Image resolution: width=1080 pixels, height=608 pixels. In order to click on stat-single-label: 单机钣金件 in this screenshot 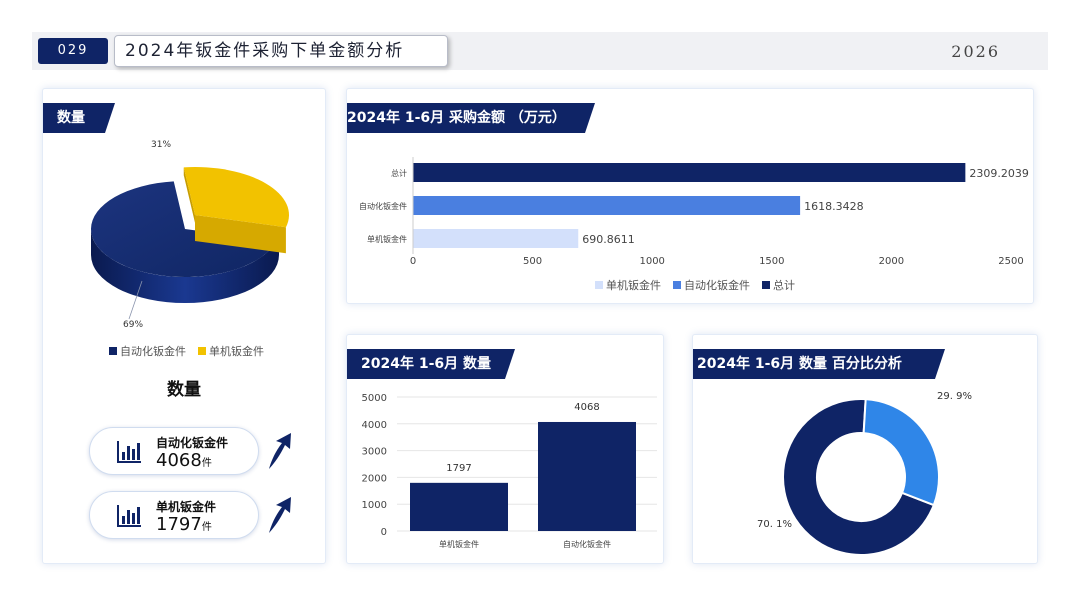, I will do `click(186, 507)`.